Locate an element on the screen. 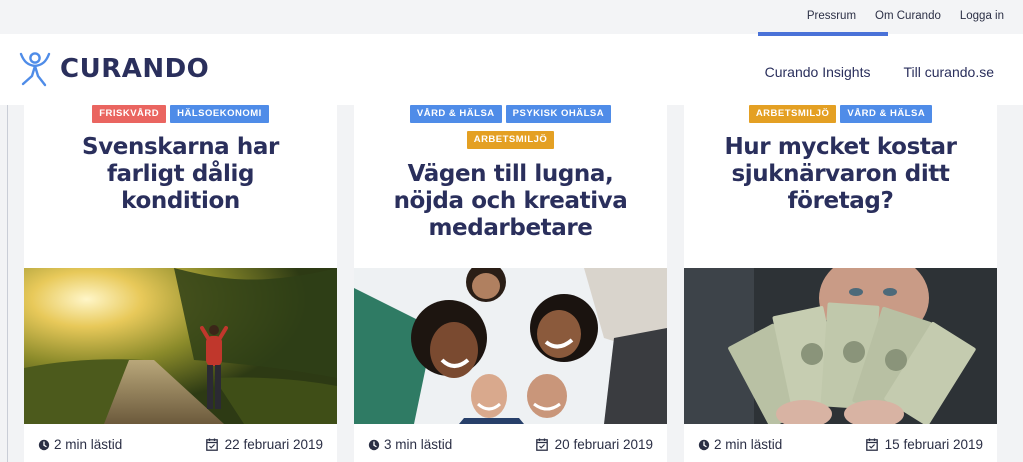 This screenshot has height=462, width=1023. link-logga-in: Logga in is located at coordinates (982, 16).